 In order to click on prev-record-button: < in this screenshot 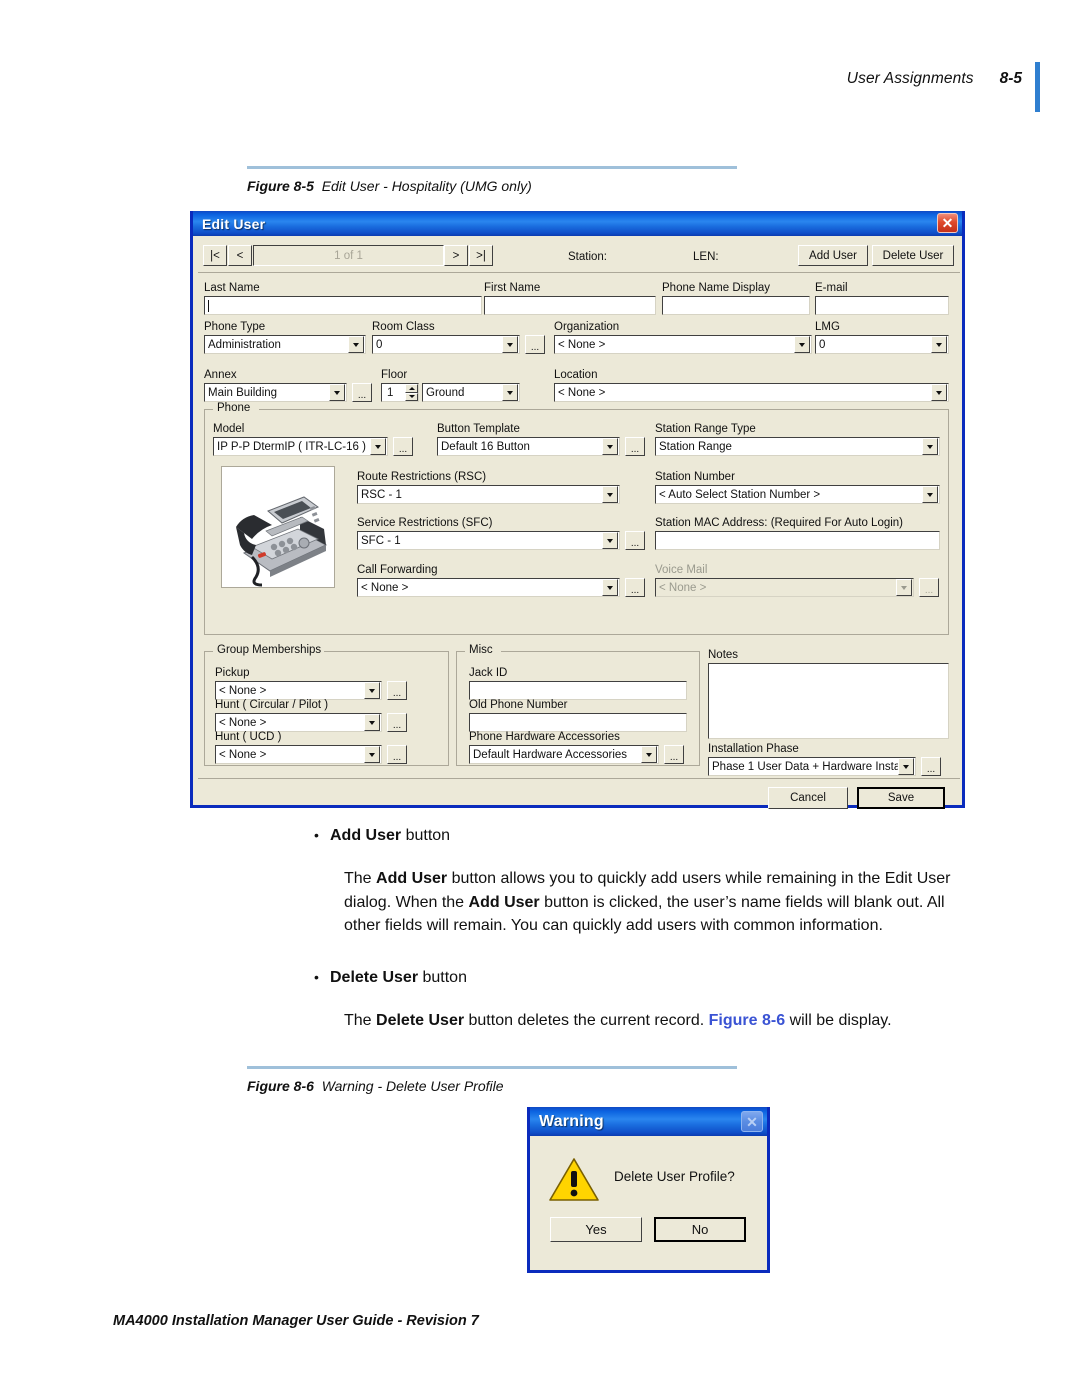, I will do `click(240, 255)`.